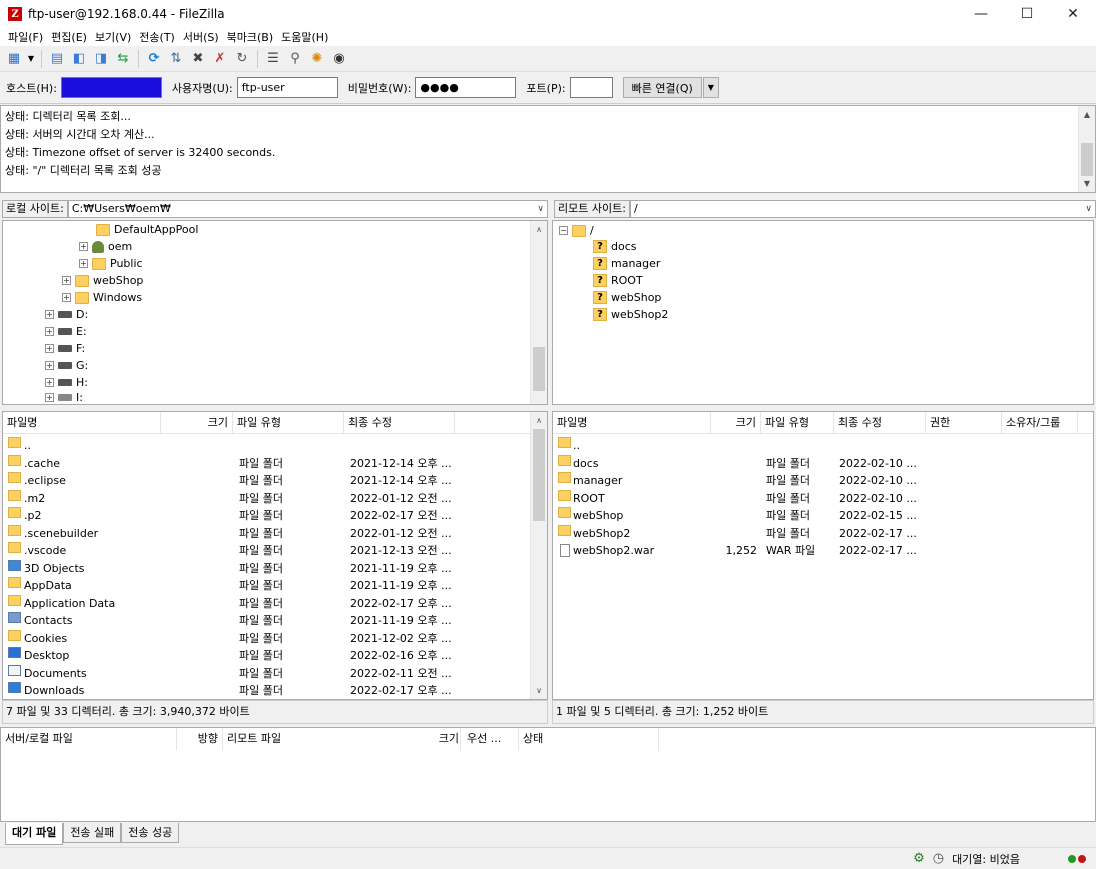  Describe the element at coordinates (662, 87) in the screenshot. I see `quickconnect-button: 빠른 연결(Q)` at that location.